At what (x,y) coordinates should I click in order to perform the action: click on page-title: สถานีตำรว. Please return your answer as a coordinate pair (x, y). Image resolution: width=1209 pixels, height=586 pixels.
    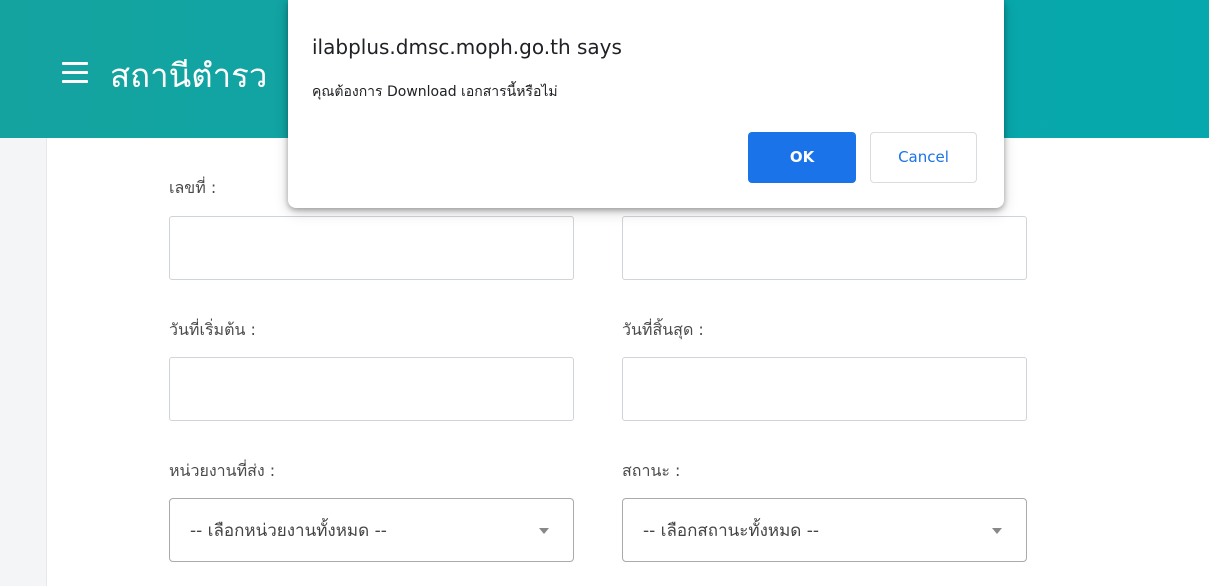
    Looking at the image, I should click on (189, 75).